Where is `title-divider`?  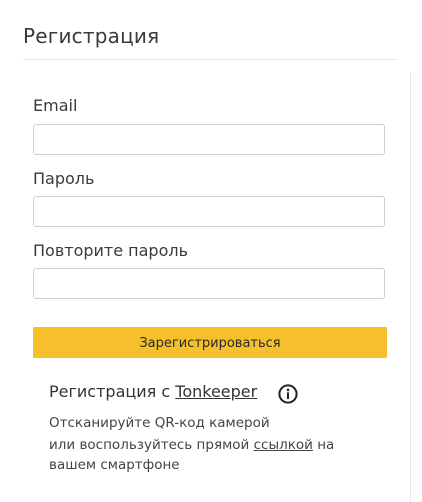
title-divider is located at coordinates (210, 59).